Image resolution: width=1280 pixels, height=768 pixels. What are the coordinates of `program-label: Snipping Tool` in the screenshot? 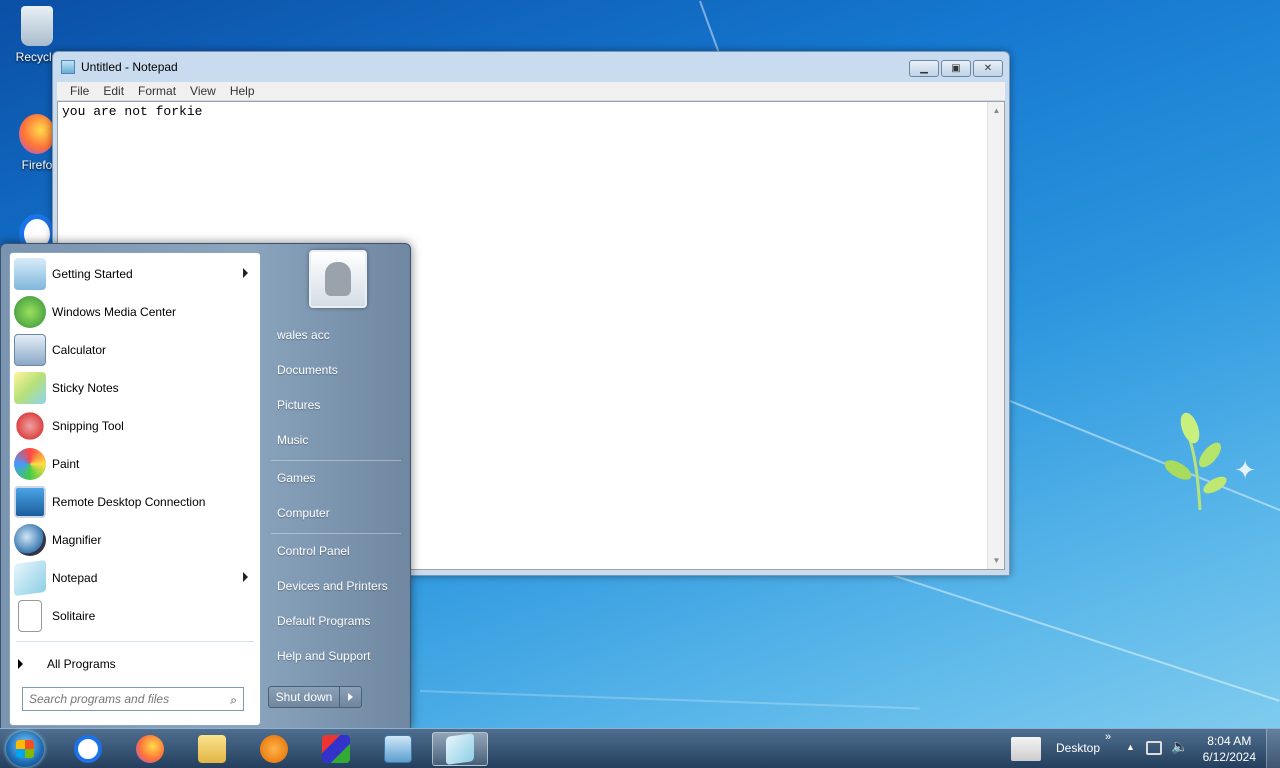 It's located at (88, 426).